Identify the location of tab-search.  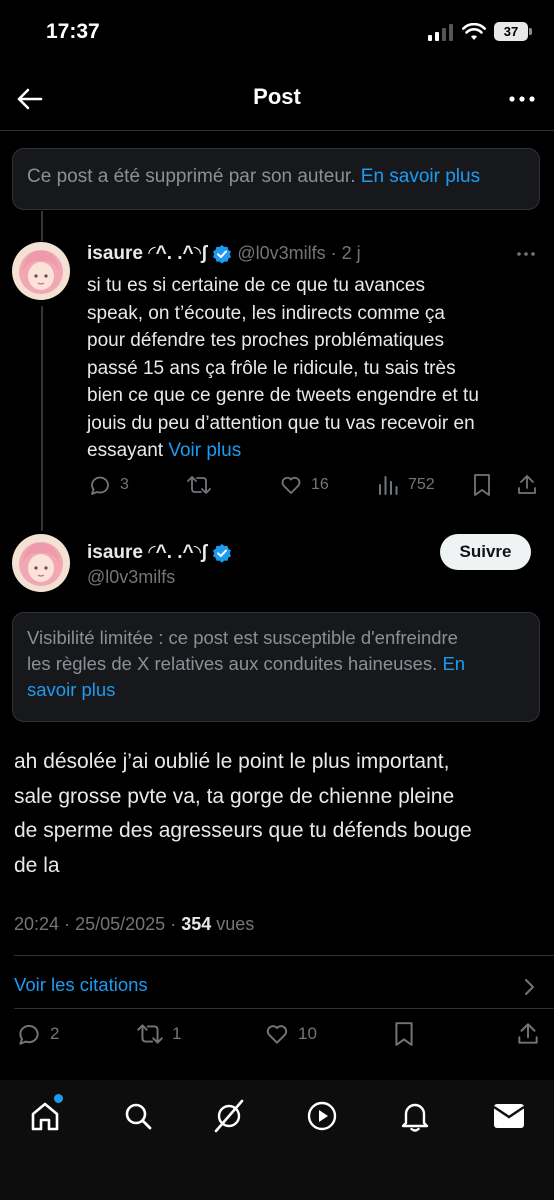
(138, 1116).